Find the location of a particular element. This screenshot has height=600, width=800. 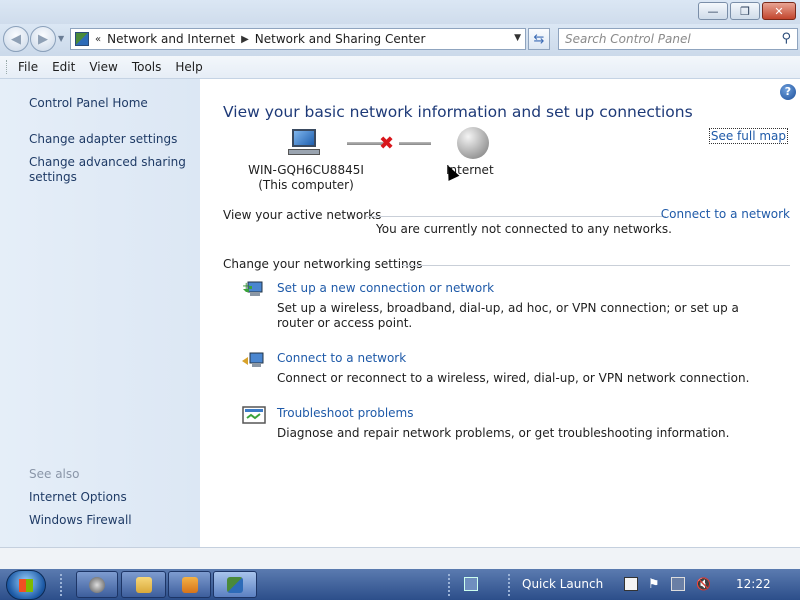

settings-header: Change your networking settings is located at coordinates (323, 264).